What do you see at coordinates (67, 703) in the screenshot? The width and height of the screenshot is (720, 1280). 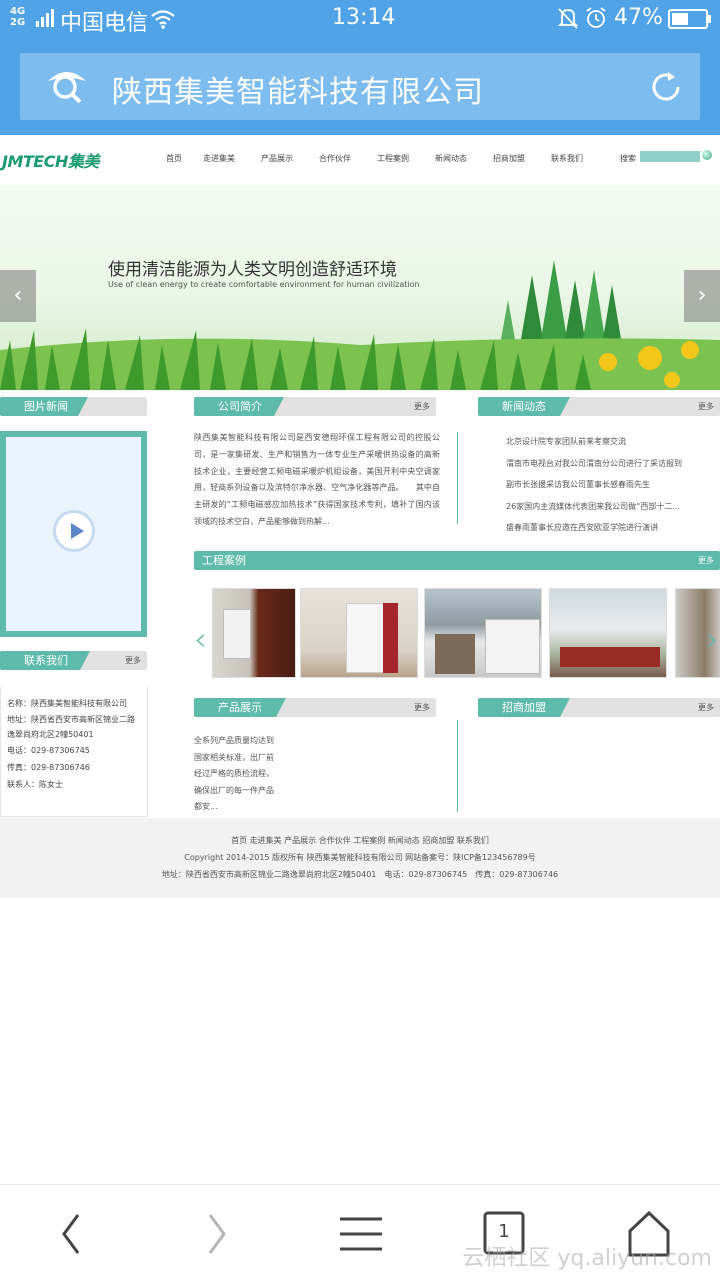 I see `contact-name: 名称：陕西集美智能科技有限公司` at bounding box center [67, 703].